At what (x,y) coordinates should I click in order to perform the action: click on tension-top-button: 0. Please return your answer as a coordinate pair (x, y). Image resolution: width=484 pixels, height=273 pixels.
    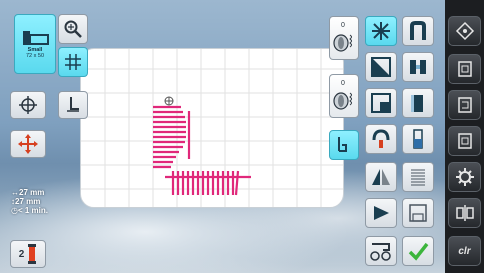
    Looking at the image, I should click on (344, 38).